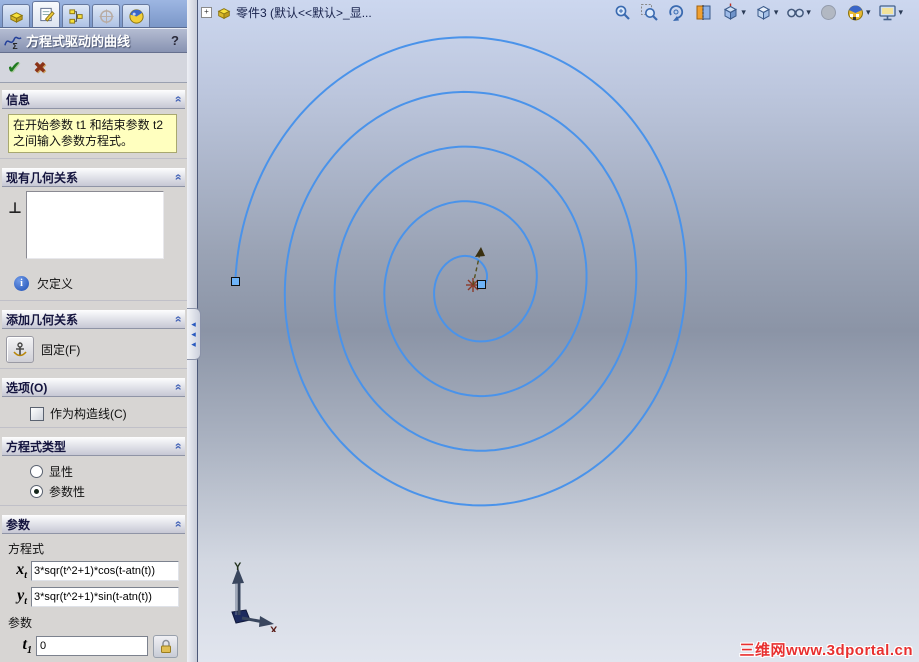 This screenshot has width=919, height=662. What do you see at coordinates (16, 15) in the screenshot?
I see `tab-features` at bounding box center [16, 15].